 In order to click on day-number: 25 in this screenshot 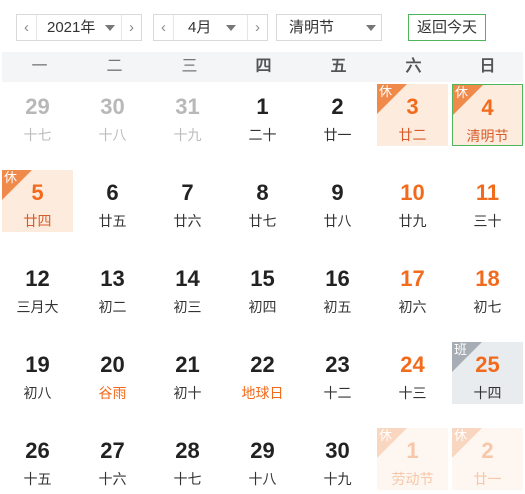, I will do `click(487, 364)`.